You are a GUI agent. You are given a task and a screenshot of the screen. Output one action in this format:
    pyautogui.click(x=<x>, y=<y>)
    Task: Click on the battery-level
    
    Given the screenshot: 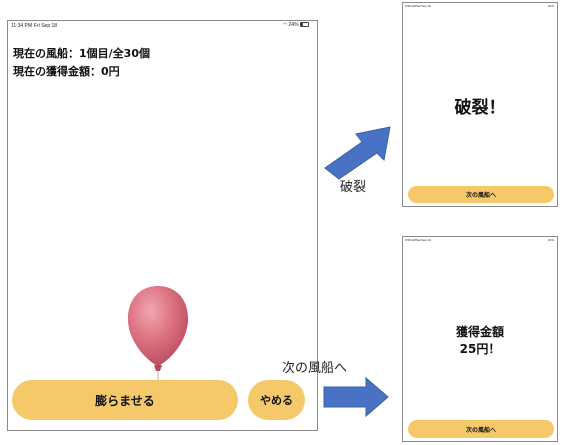 What is the action you would take?
    pyautogui.click(x=302, y=25)
    